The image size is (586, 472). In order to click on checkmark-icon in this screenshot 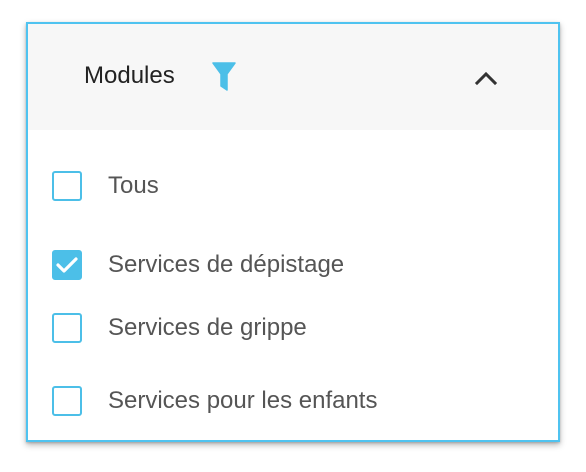, I will do `click(67, 265)`.